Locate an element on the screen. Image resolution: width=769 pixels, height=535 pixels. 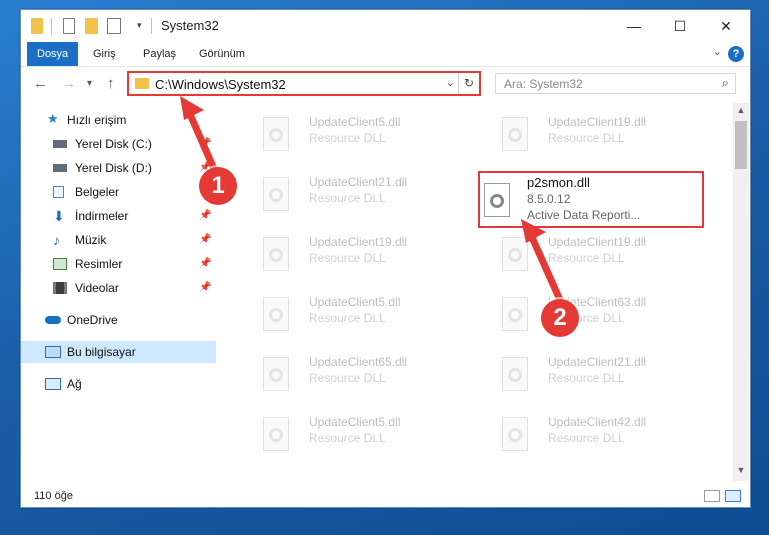
step-badge-2: 2 is located at coordinates (560, 318).